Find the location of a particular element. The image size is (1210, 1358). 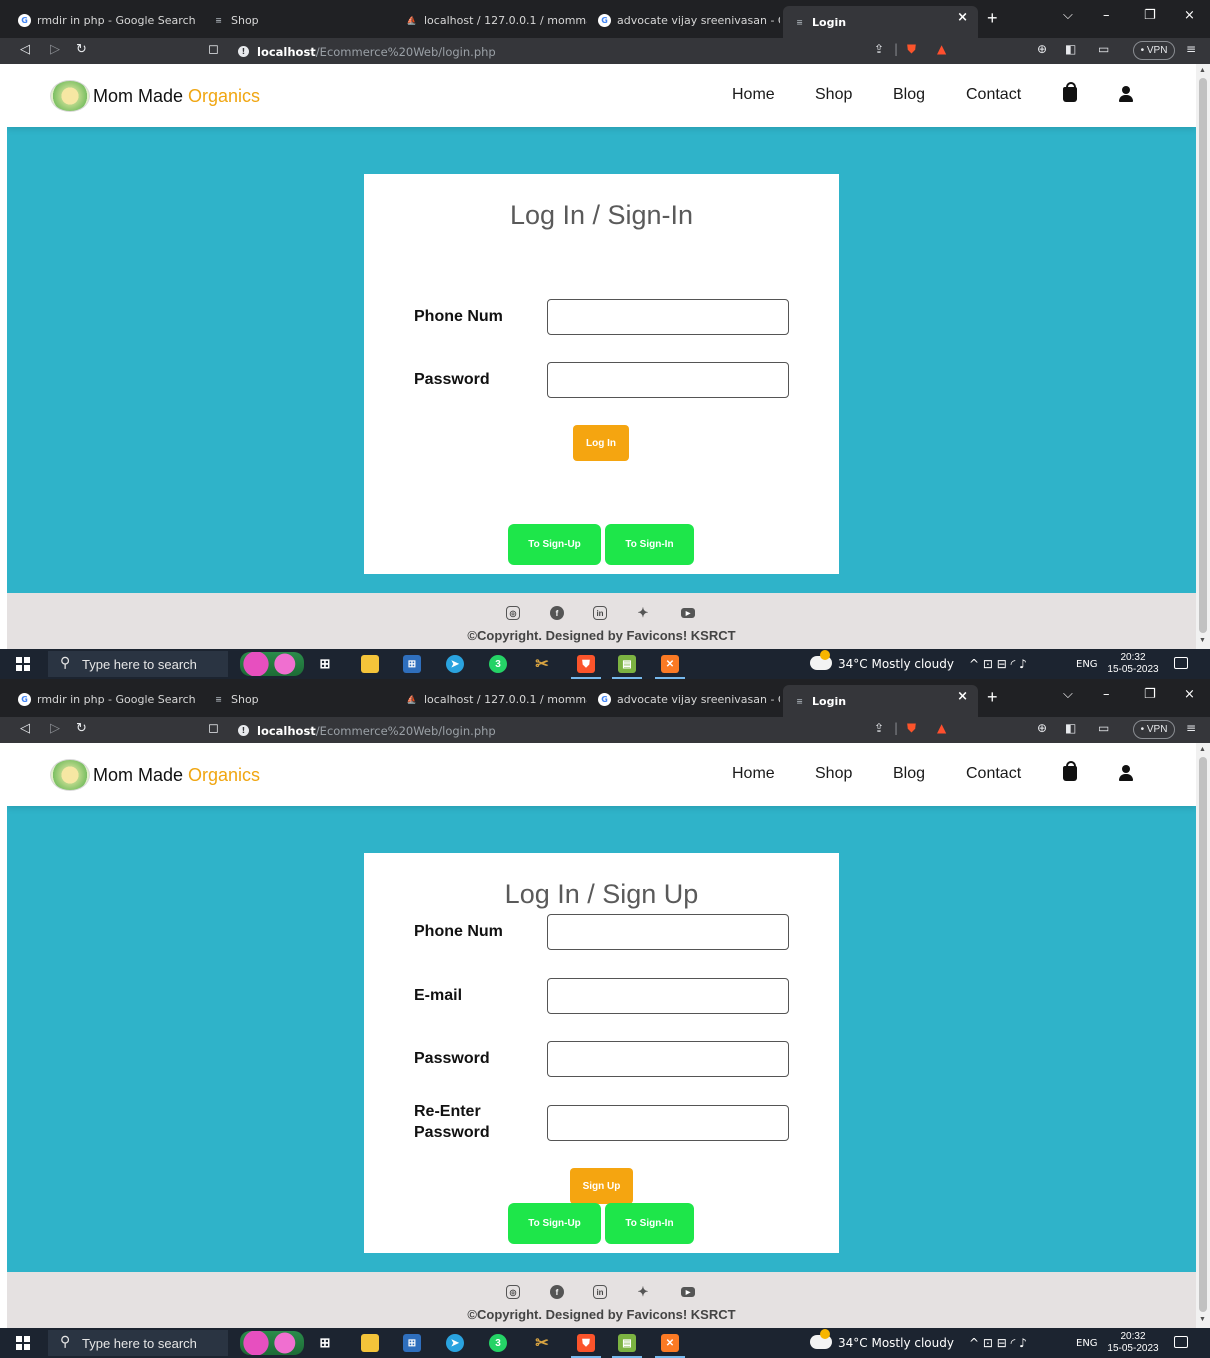

browser-tab-shop: ≡ Shop is located at coordinates (297, 699).